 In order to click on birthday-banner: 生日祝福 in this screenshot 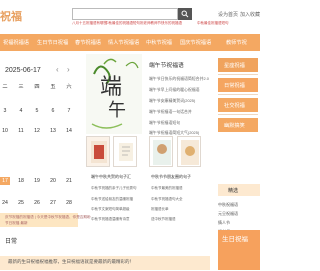, I will do `click(239, 250)`.